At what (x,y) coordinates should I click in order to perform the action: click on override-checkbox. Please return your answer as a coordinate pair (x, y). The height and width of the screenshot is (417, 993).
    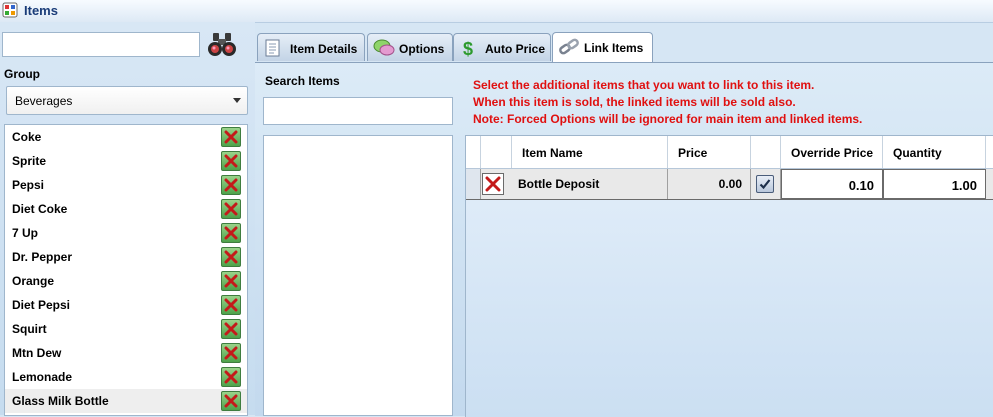
    Looking at the image, I should click on (765, 184).